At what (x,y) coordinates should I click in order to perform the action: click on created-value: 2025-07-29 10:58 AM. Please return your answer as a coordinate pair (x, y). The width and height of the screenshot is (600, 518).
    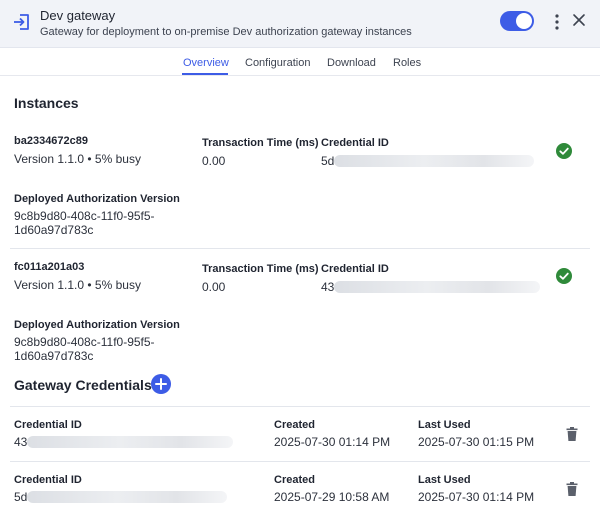
    Looking at the image, I should click on (332, 497).